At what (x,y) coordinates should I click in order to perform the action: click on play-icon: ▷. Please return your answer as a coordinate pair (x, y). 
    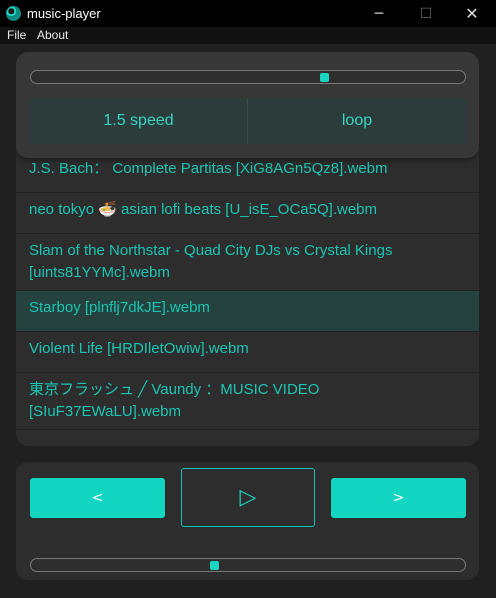
    Looking at the image, I should click on (248, 497).